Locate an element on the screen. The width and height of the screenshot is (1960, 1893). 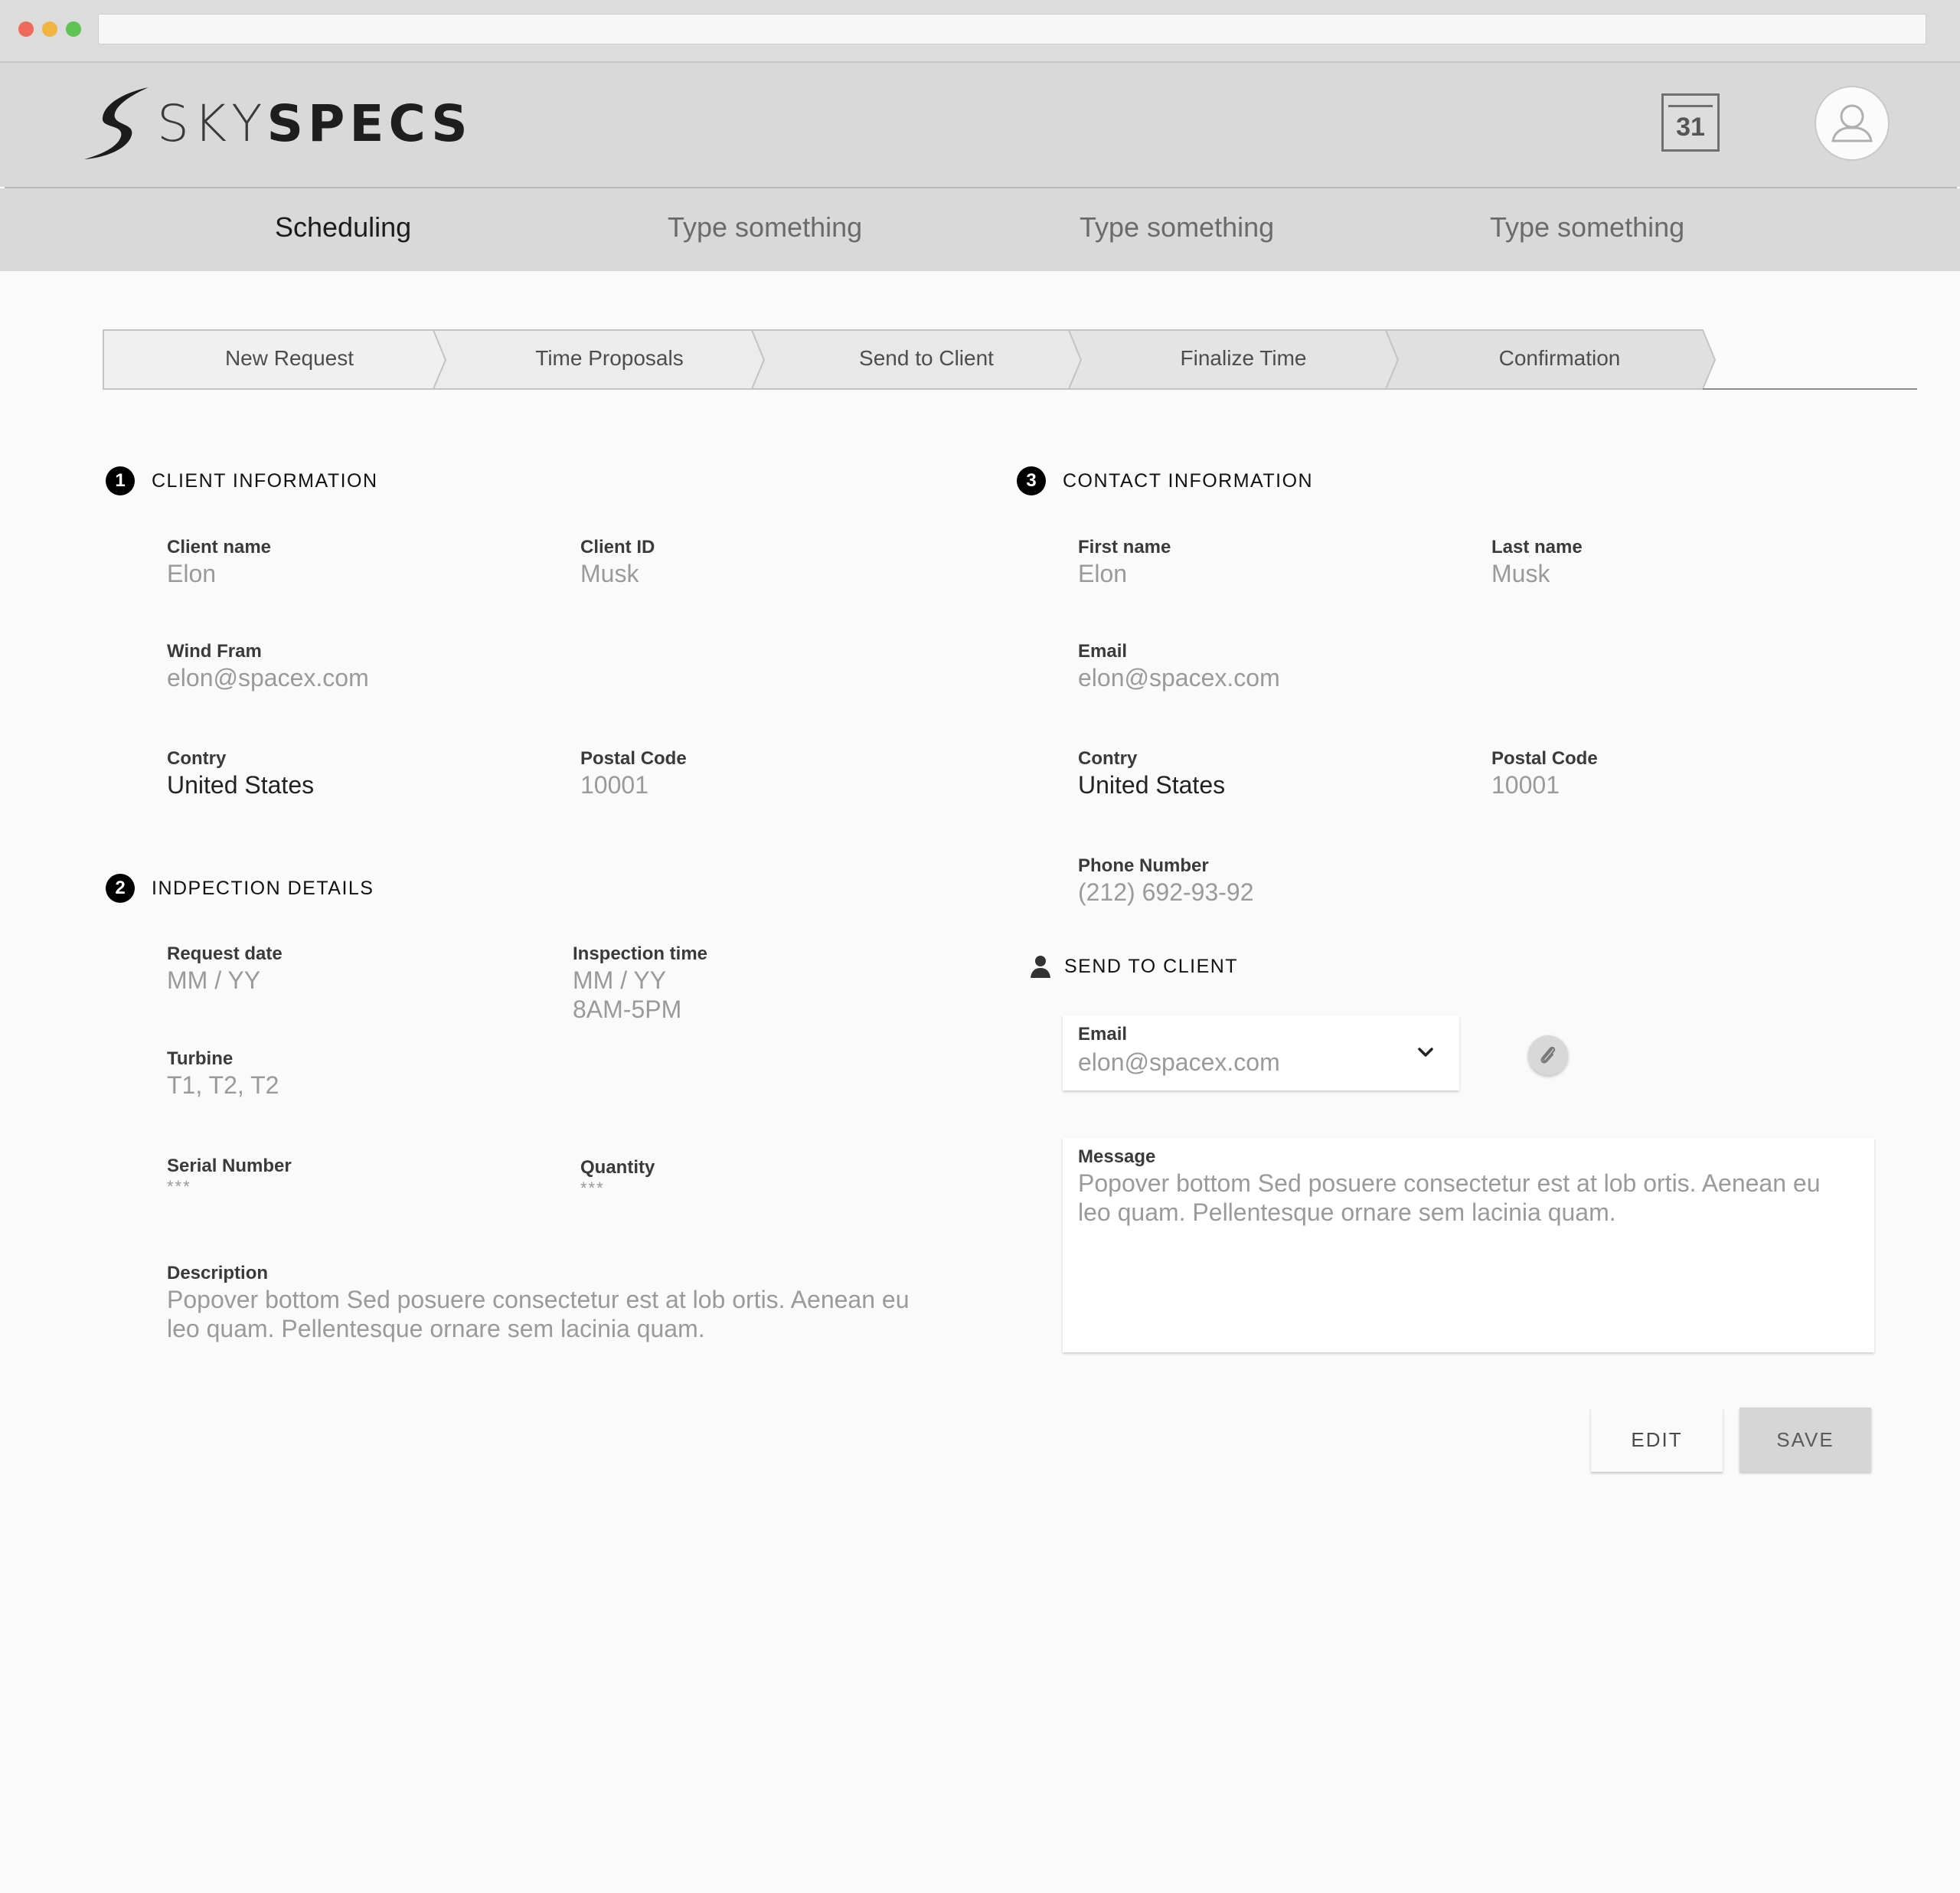
attach-button is located at coordinates (1548, 1055).